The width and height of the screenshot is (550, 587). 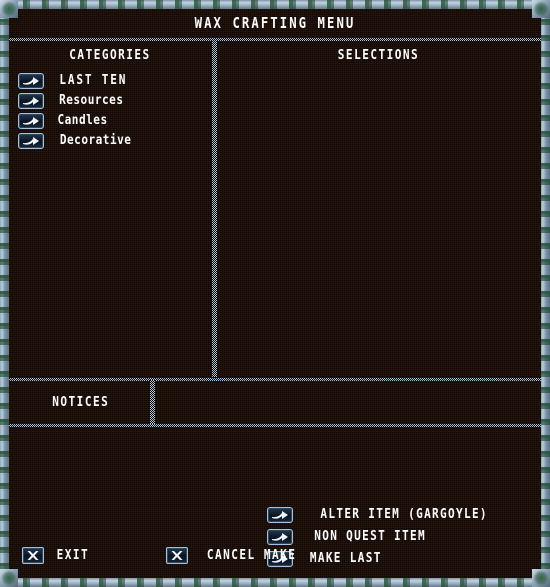 I want to click on tab-notices: NOTICES, so click(x=80, y=402).